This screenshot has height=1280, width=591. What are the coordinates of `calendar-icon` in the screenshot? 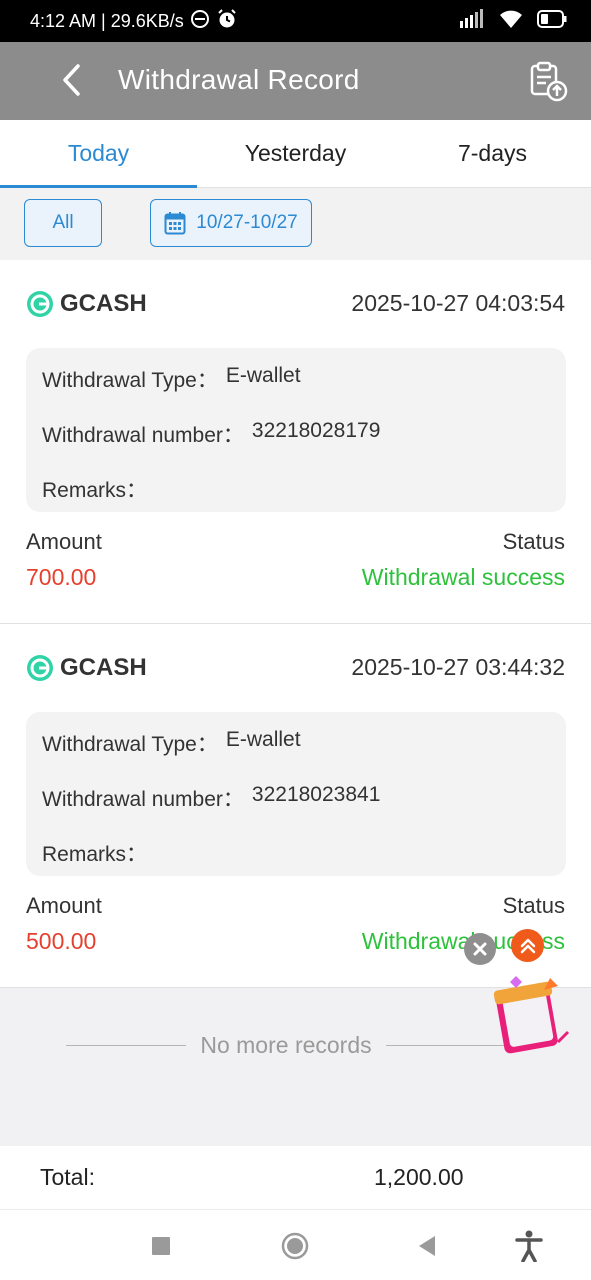 It's located at (175, 223).